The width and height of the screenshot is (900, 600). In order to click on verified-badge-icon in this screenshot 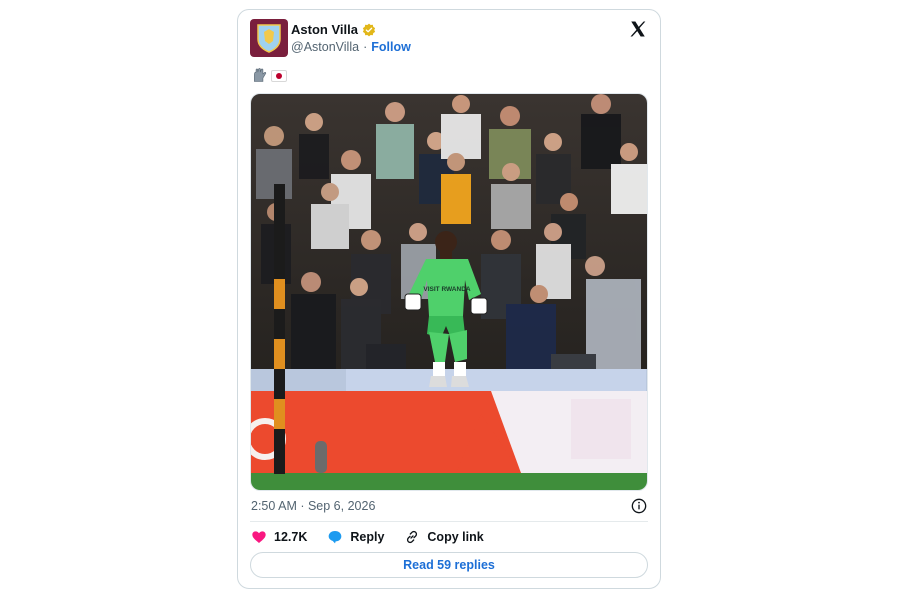, I will do `click(369, 29)`.